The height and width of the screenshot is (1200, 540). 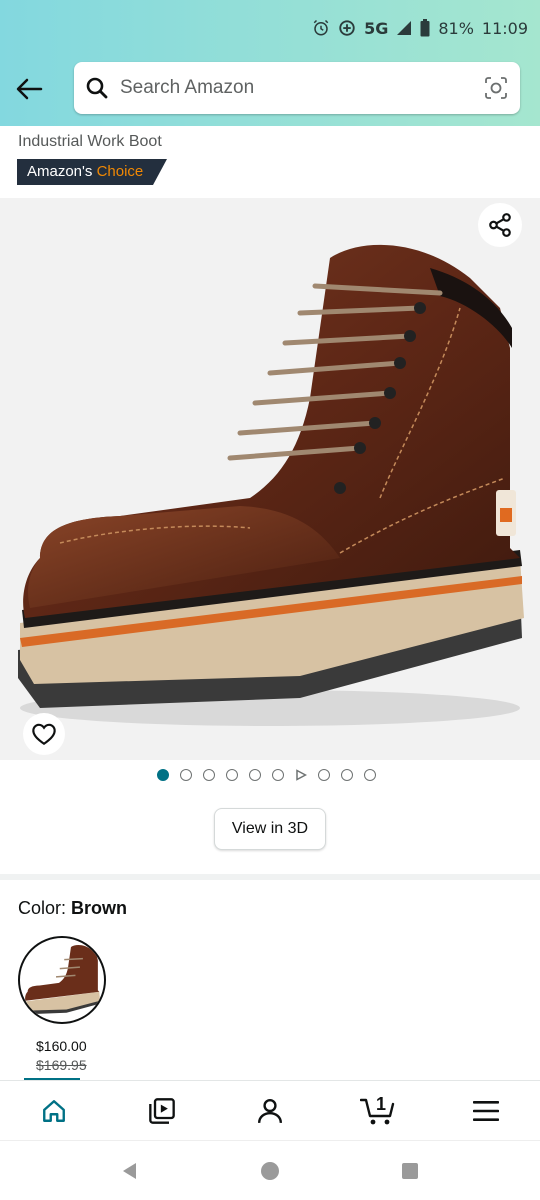 I want to click on badge-highlight: Choice, so click(x=120, y=171).